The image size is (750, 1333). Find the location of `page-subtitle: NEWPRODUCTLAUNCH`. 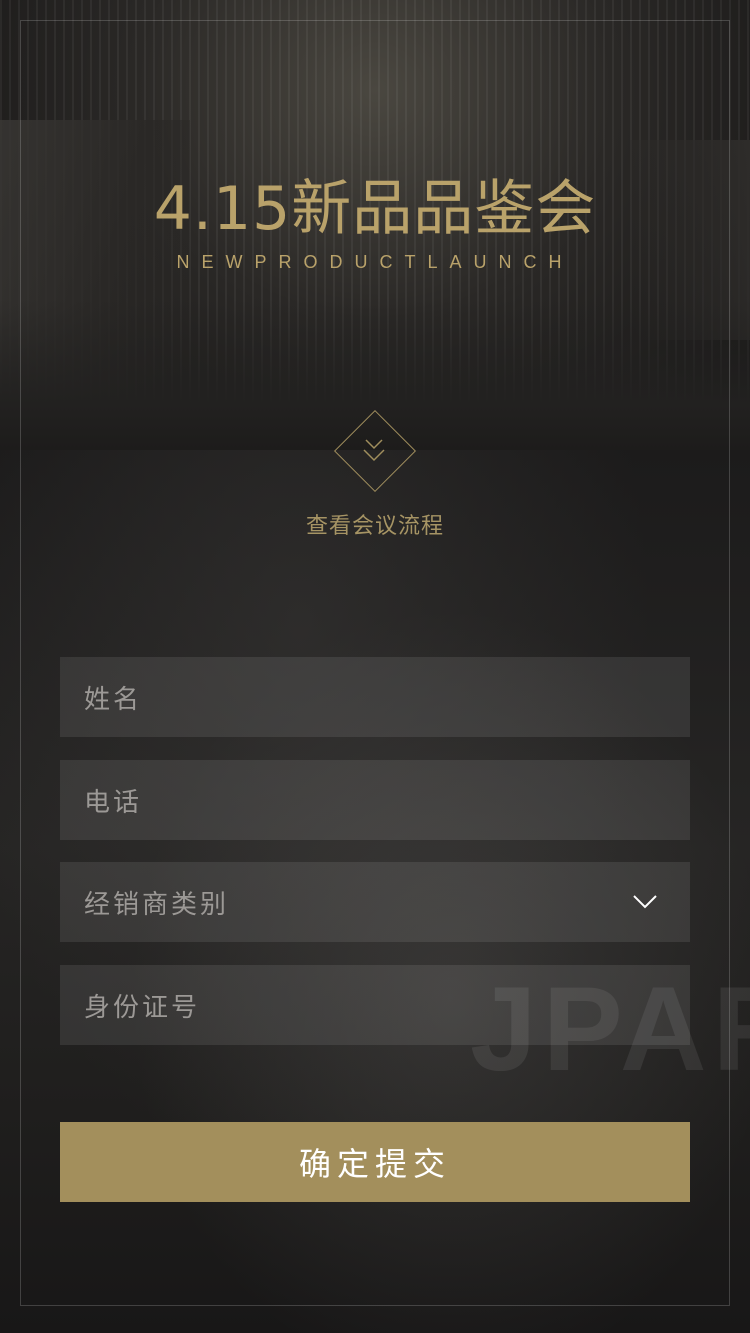

page-subtitle: NEWPRODUCTLAUNCH is located at coordinates (375, 262).